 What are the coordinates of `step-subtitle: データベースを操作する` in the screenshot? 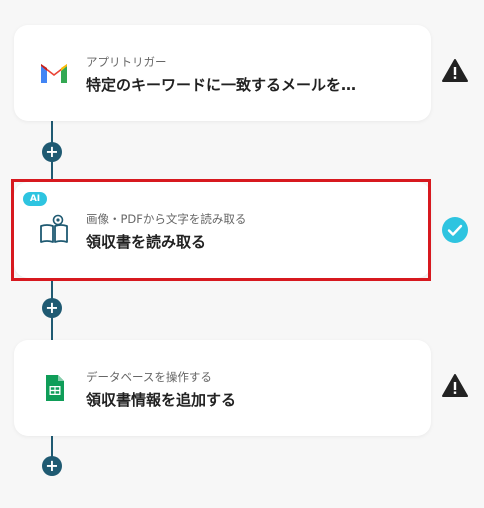 It's located at (149, 377).